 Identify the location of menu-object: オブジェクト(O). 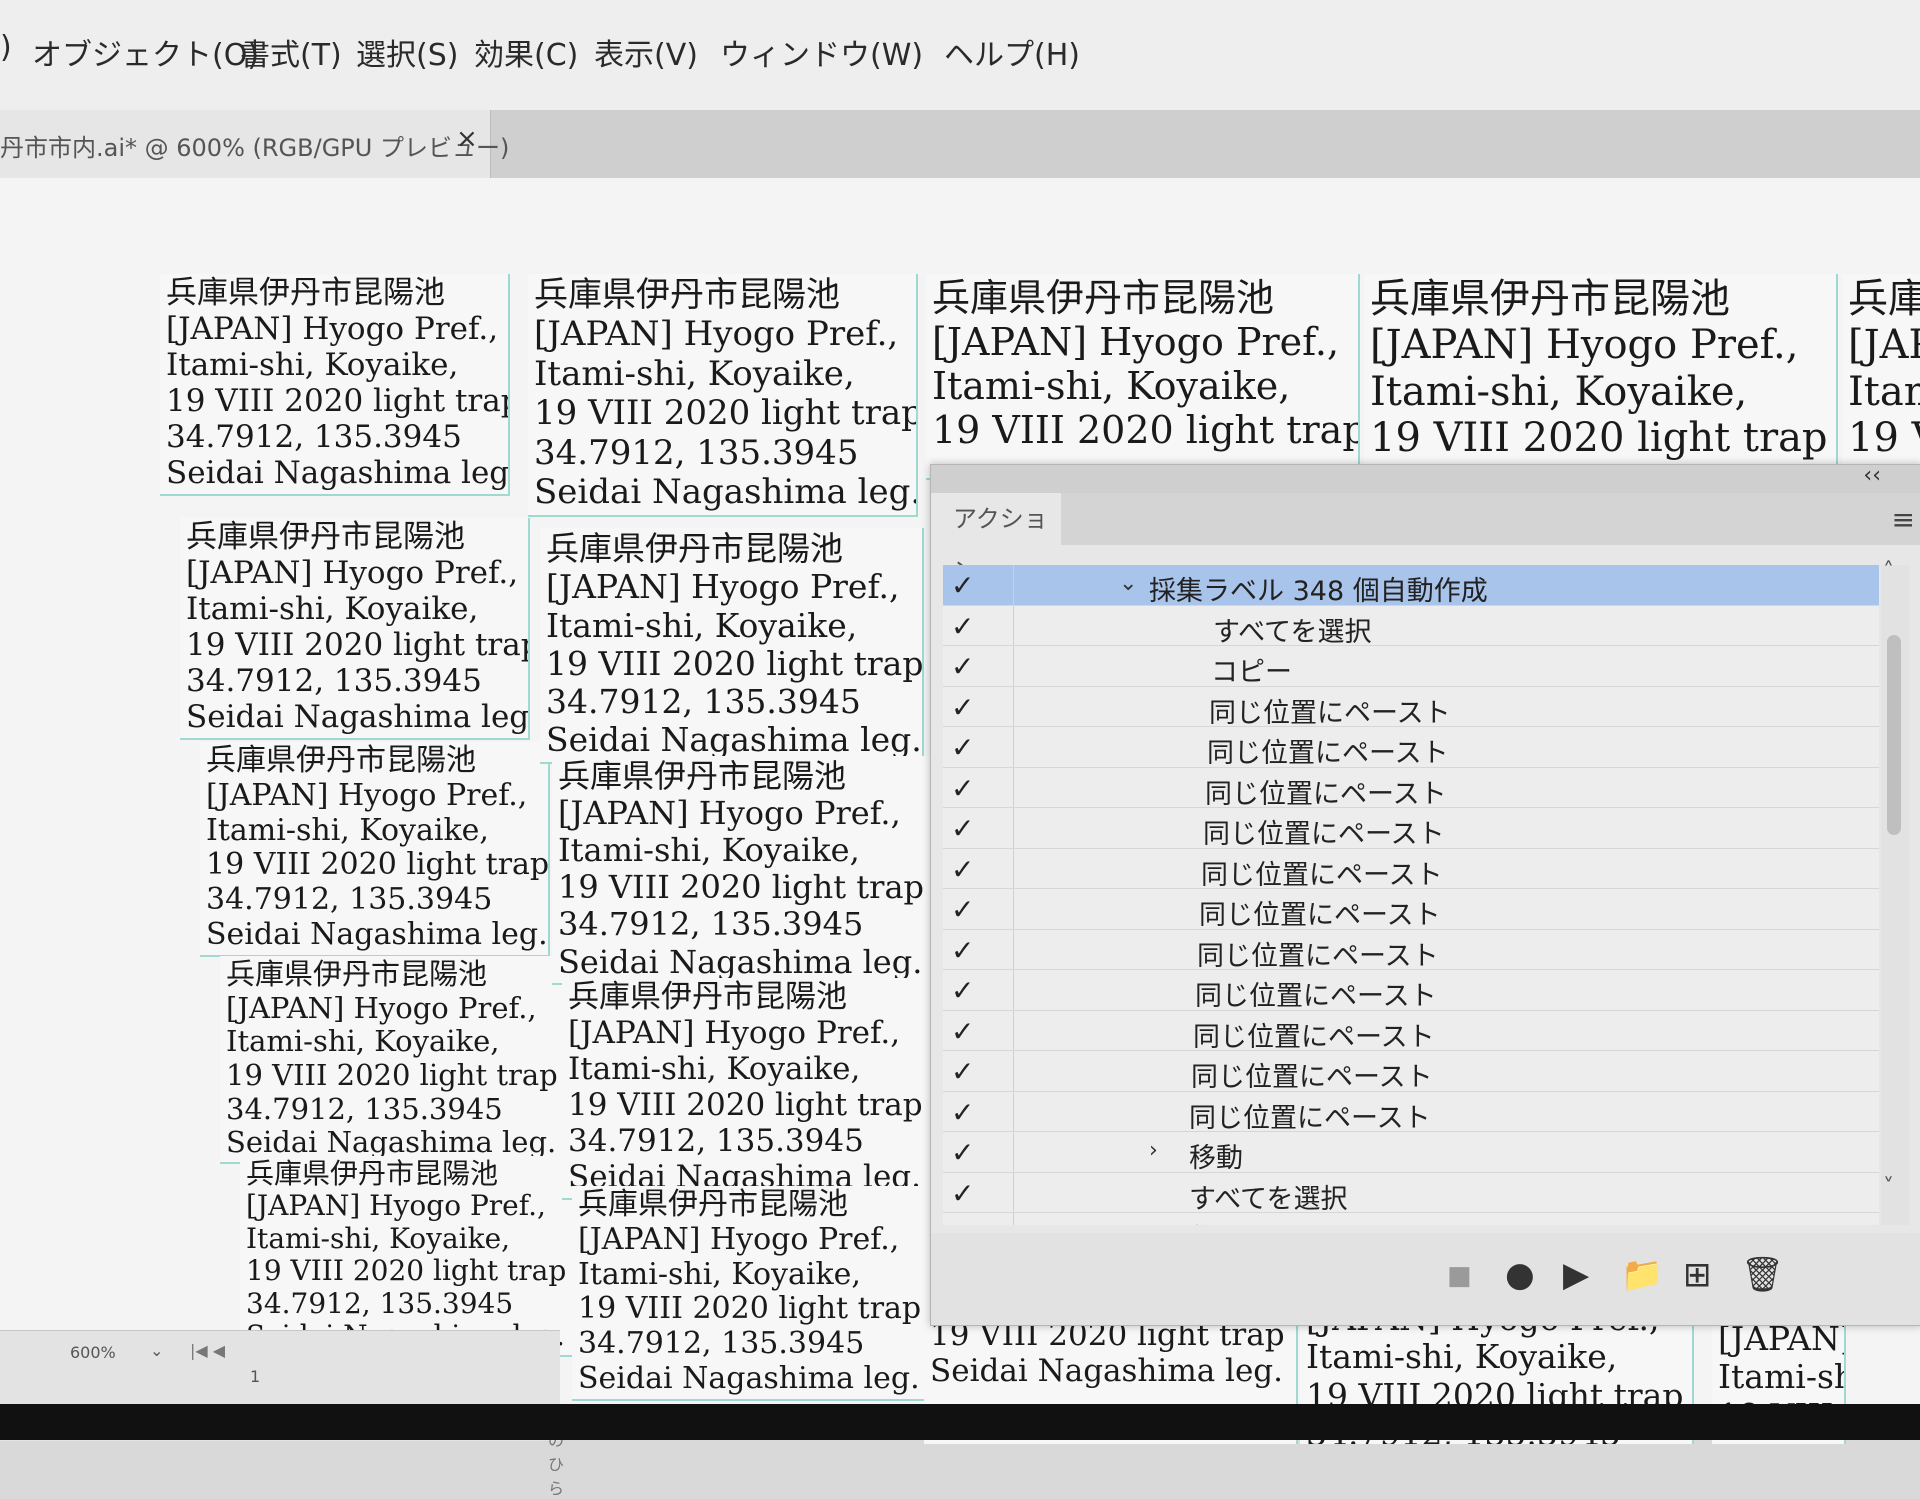
(145, 52).